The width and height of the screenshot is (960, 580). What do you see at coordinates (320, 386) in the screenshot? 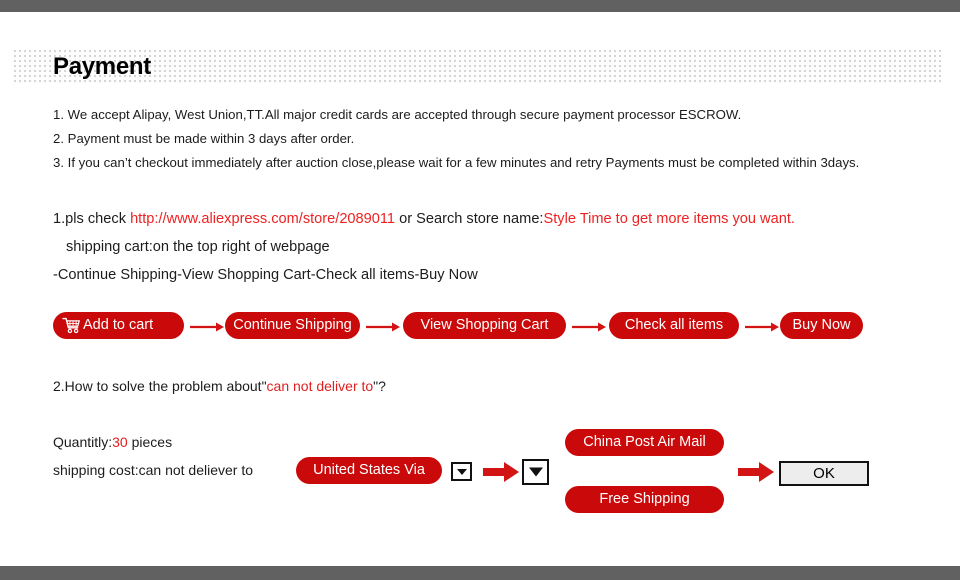
I see `problem-highlight: can not deliver to` at bounding box center [320, 386].